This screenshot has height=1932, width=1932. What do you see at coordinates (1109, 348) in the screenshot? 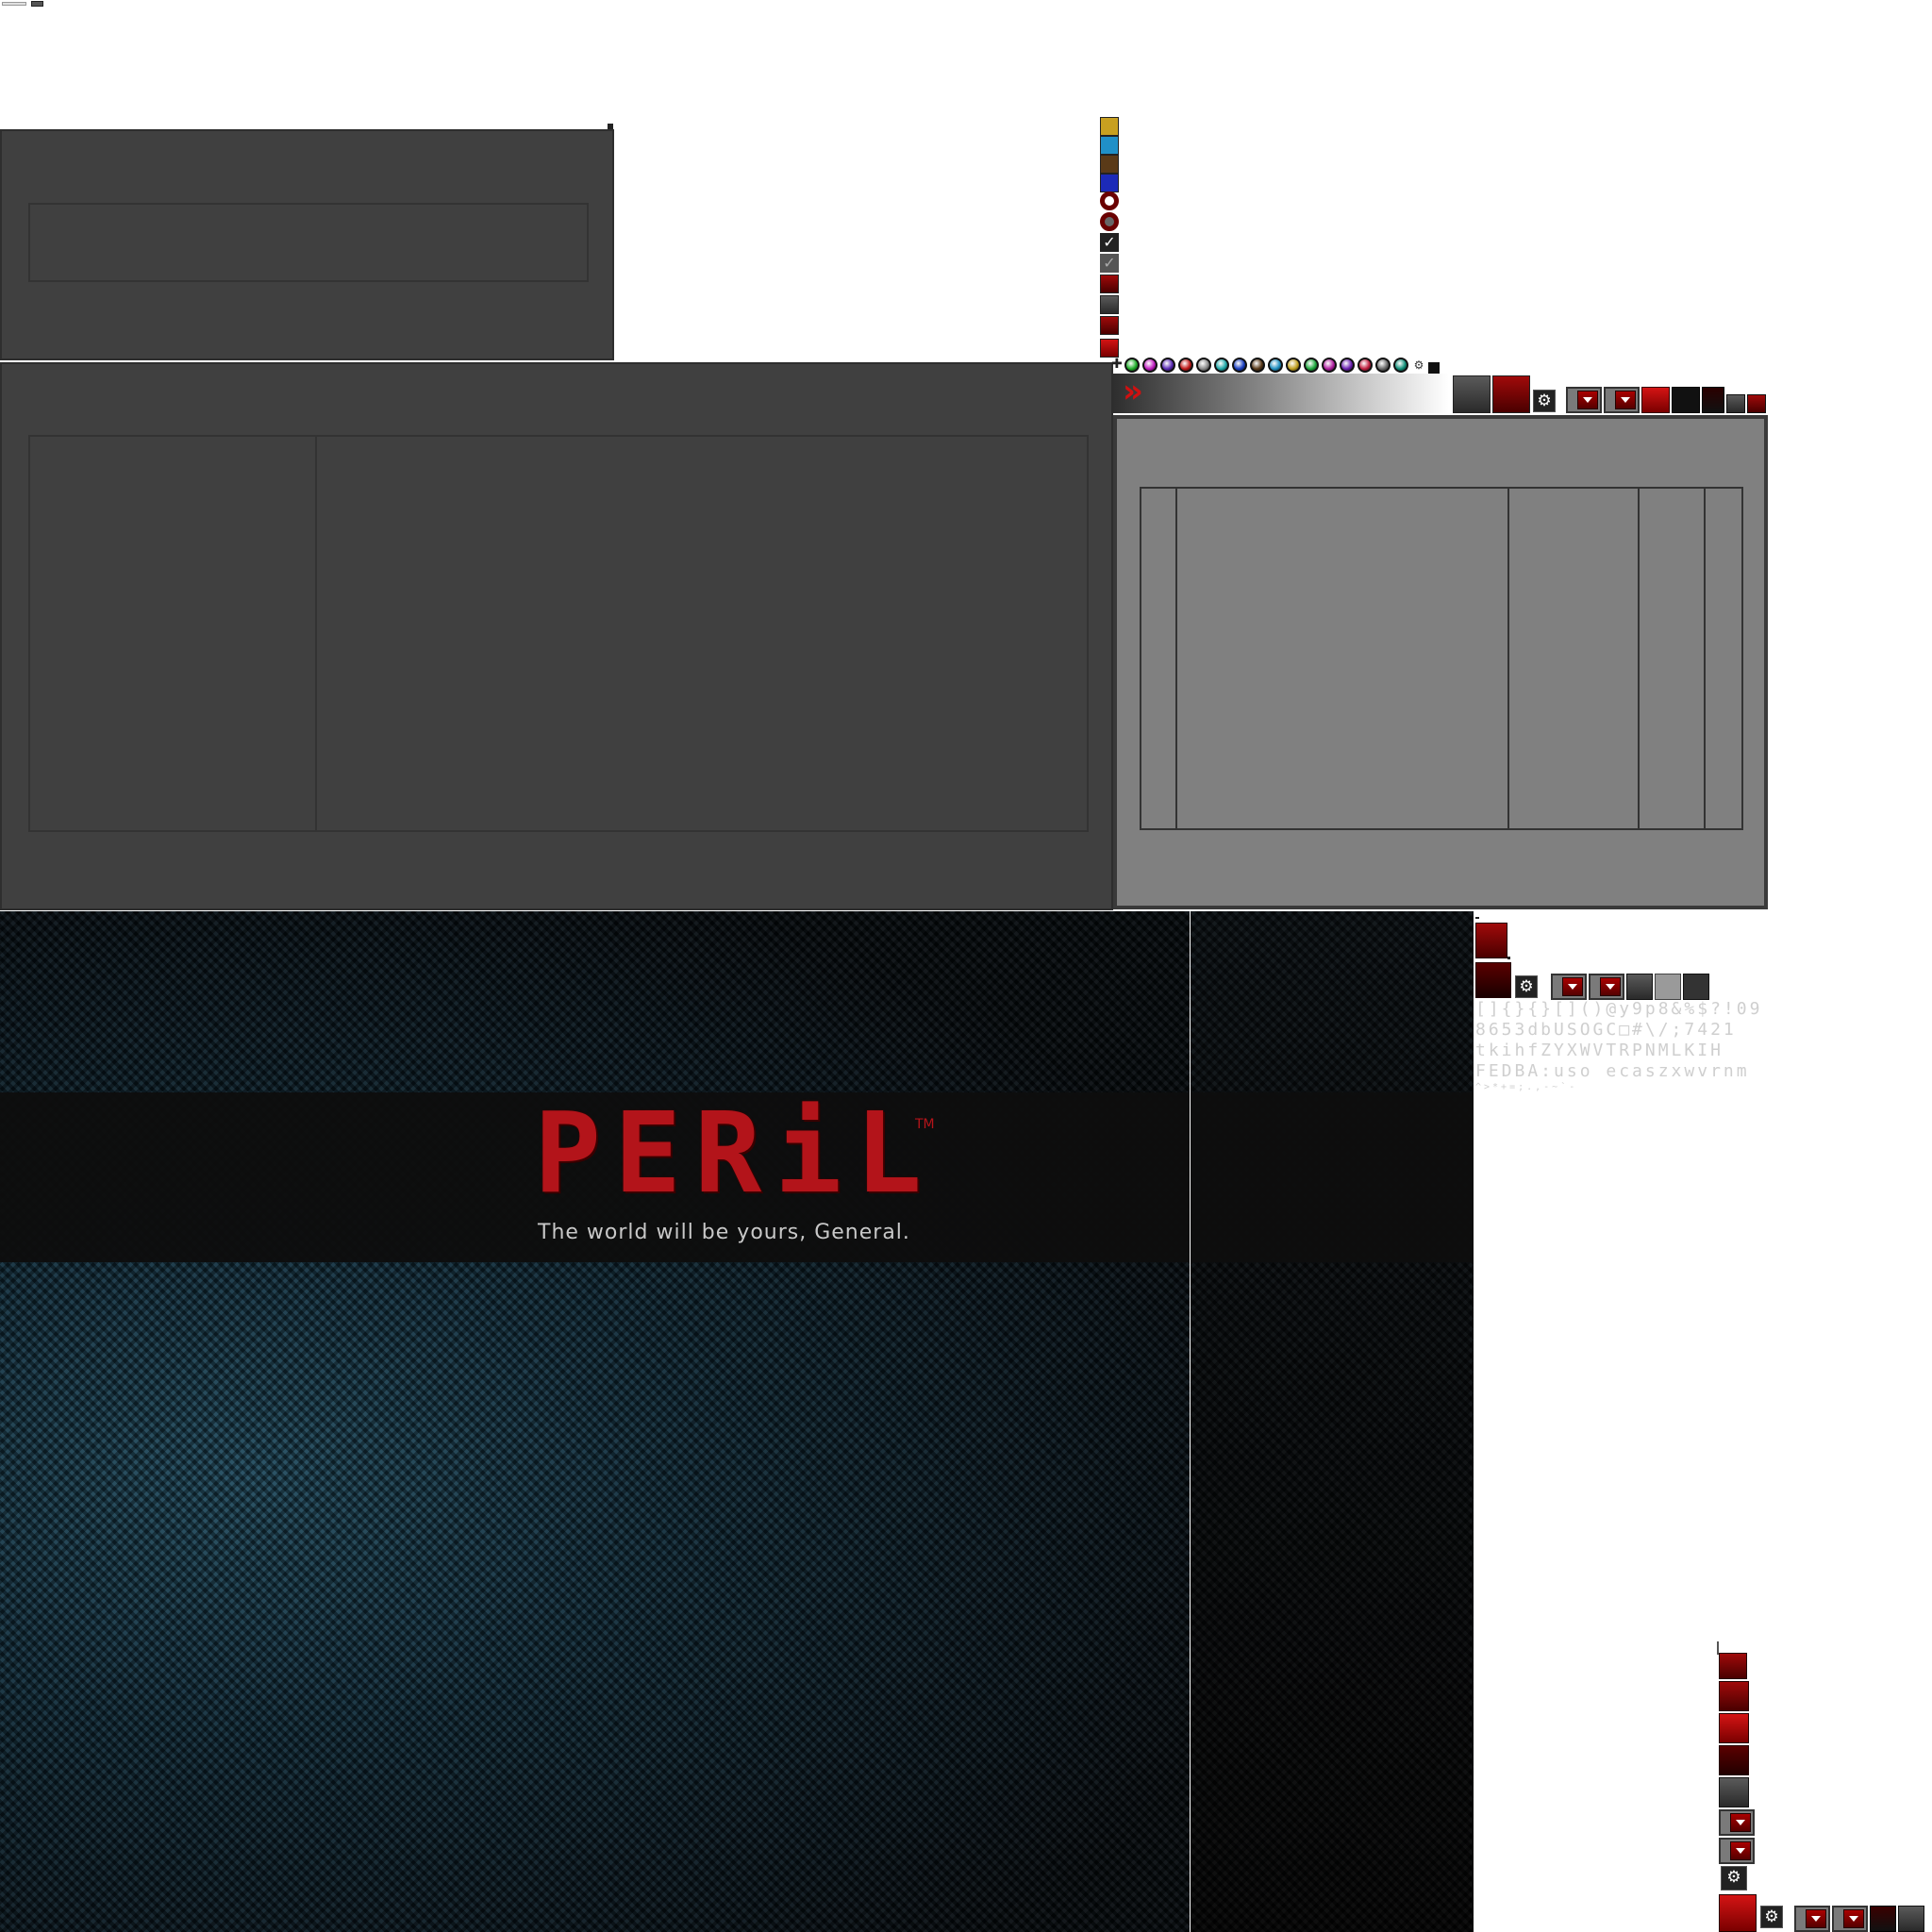
I see `button-red-bright-swatch` at bounding box center [1109, 348].